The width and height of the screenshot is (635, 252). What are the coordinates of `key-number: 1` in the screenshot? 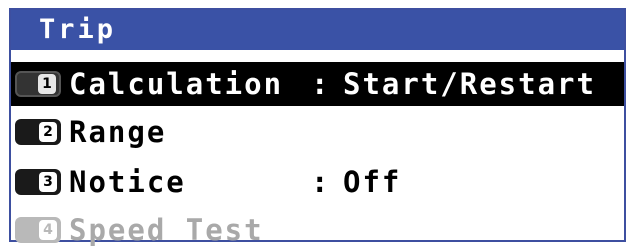 It's located at (47, 84).